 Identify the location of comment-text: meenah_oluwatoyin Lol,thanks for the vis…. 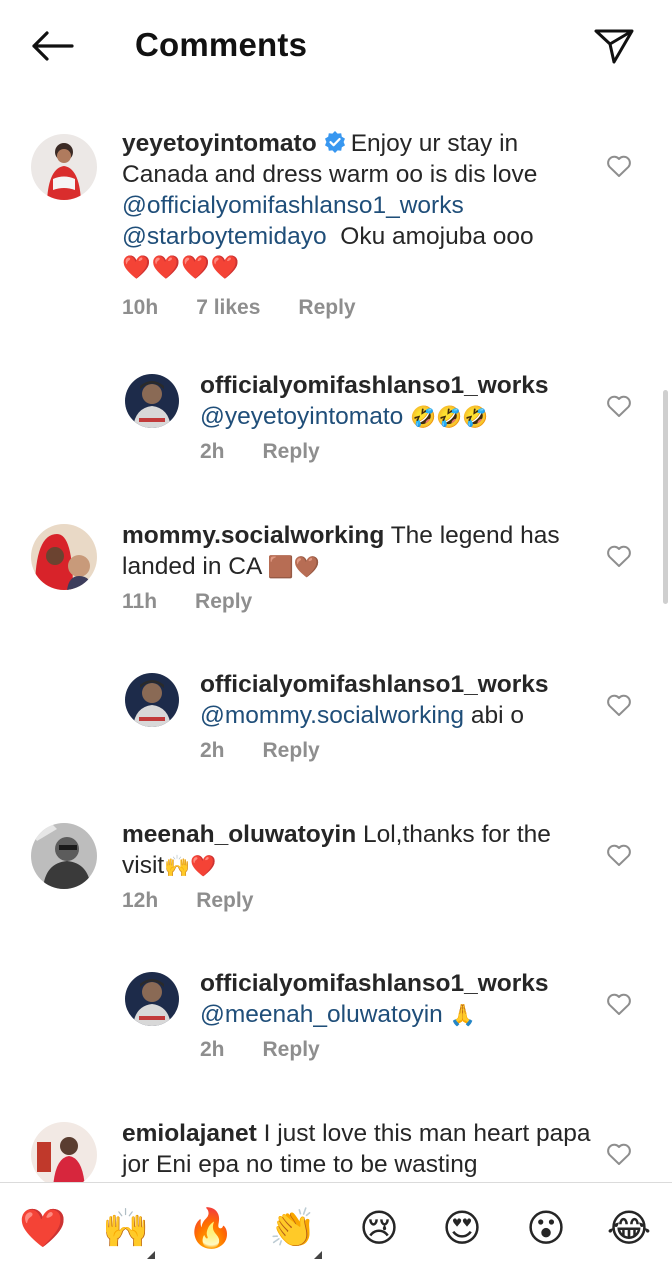
(357, 850).